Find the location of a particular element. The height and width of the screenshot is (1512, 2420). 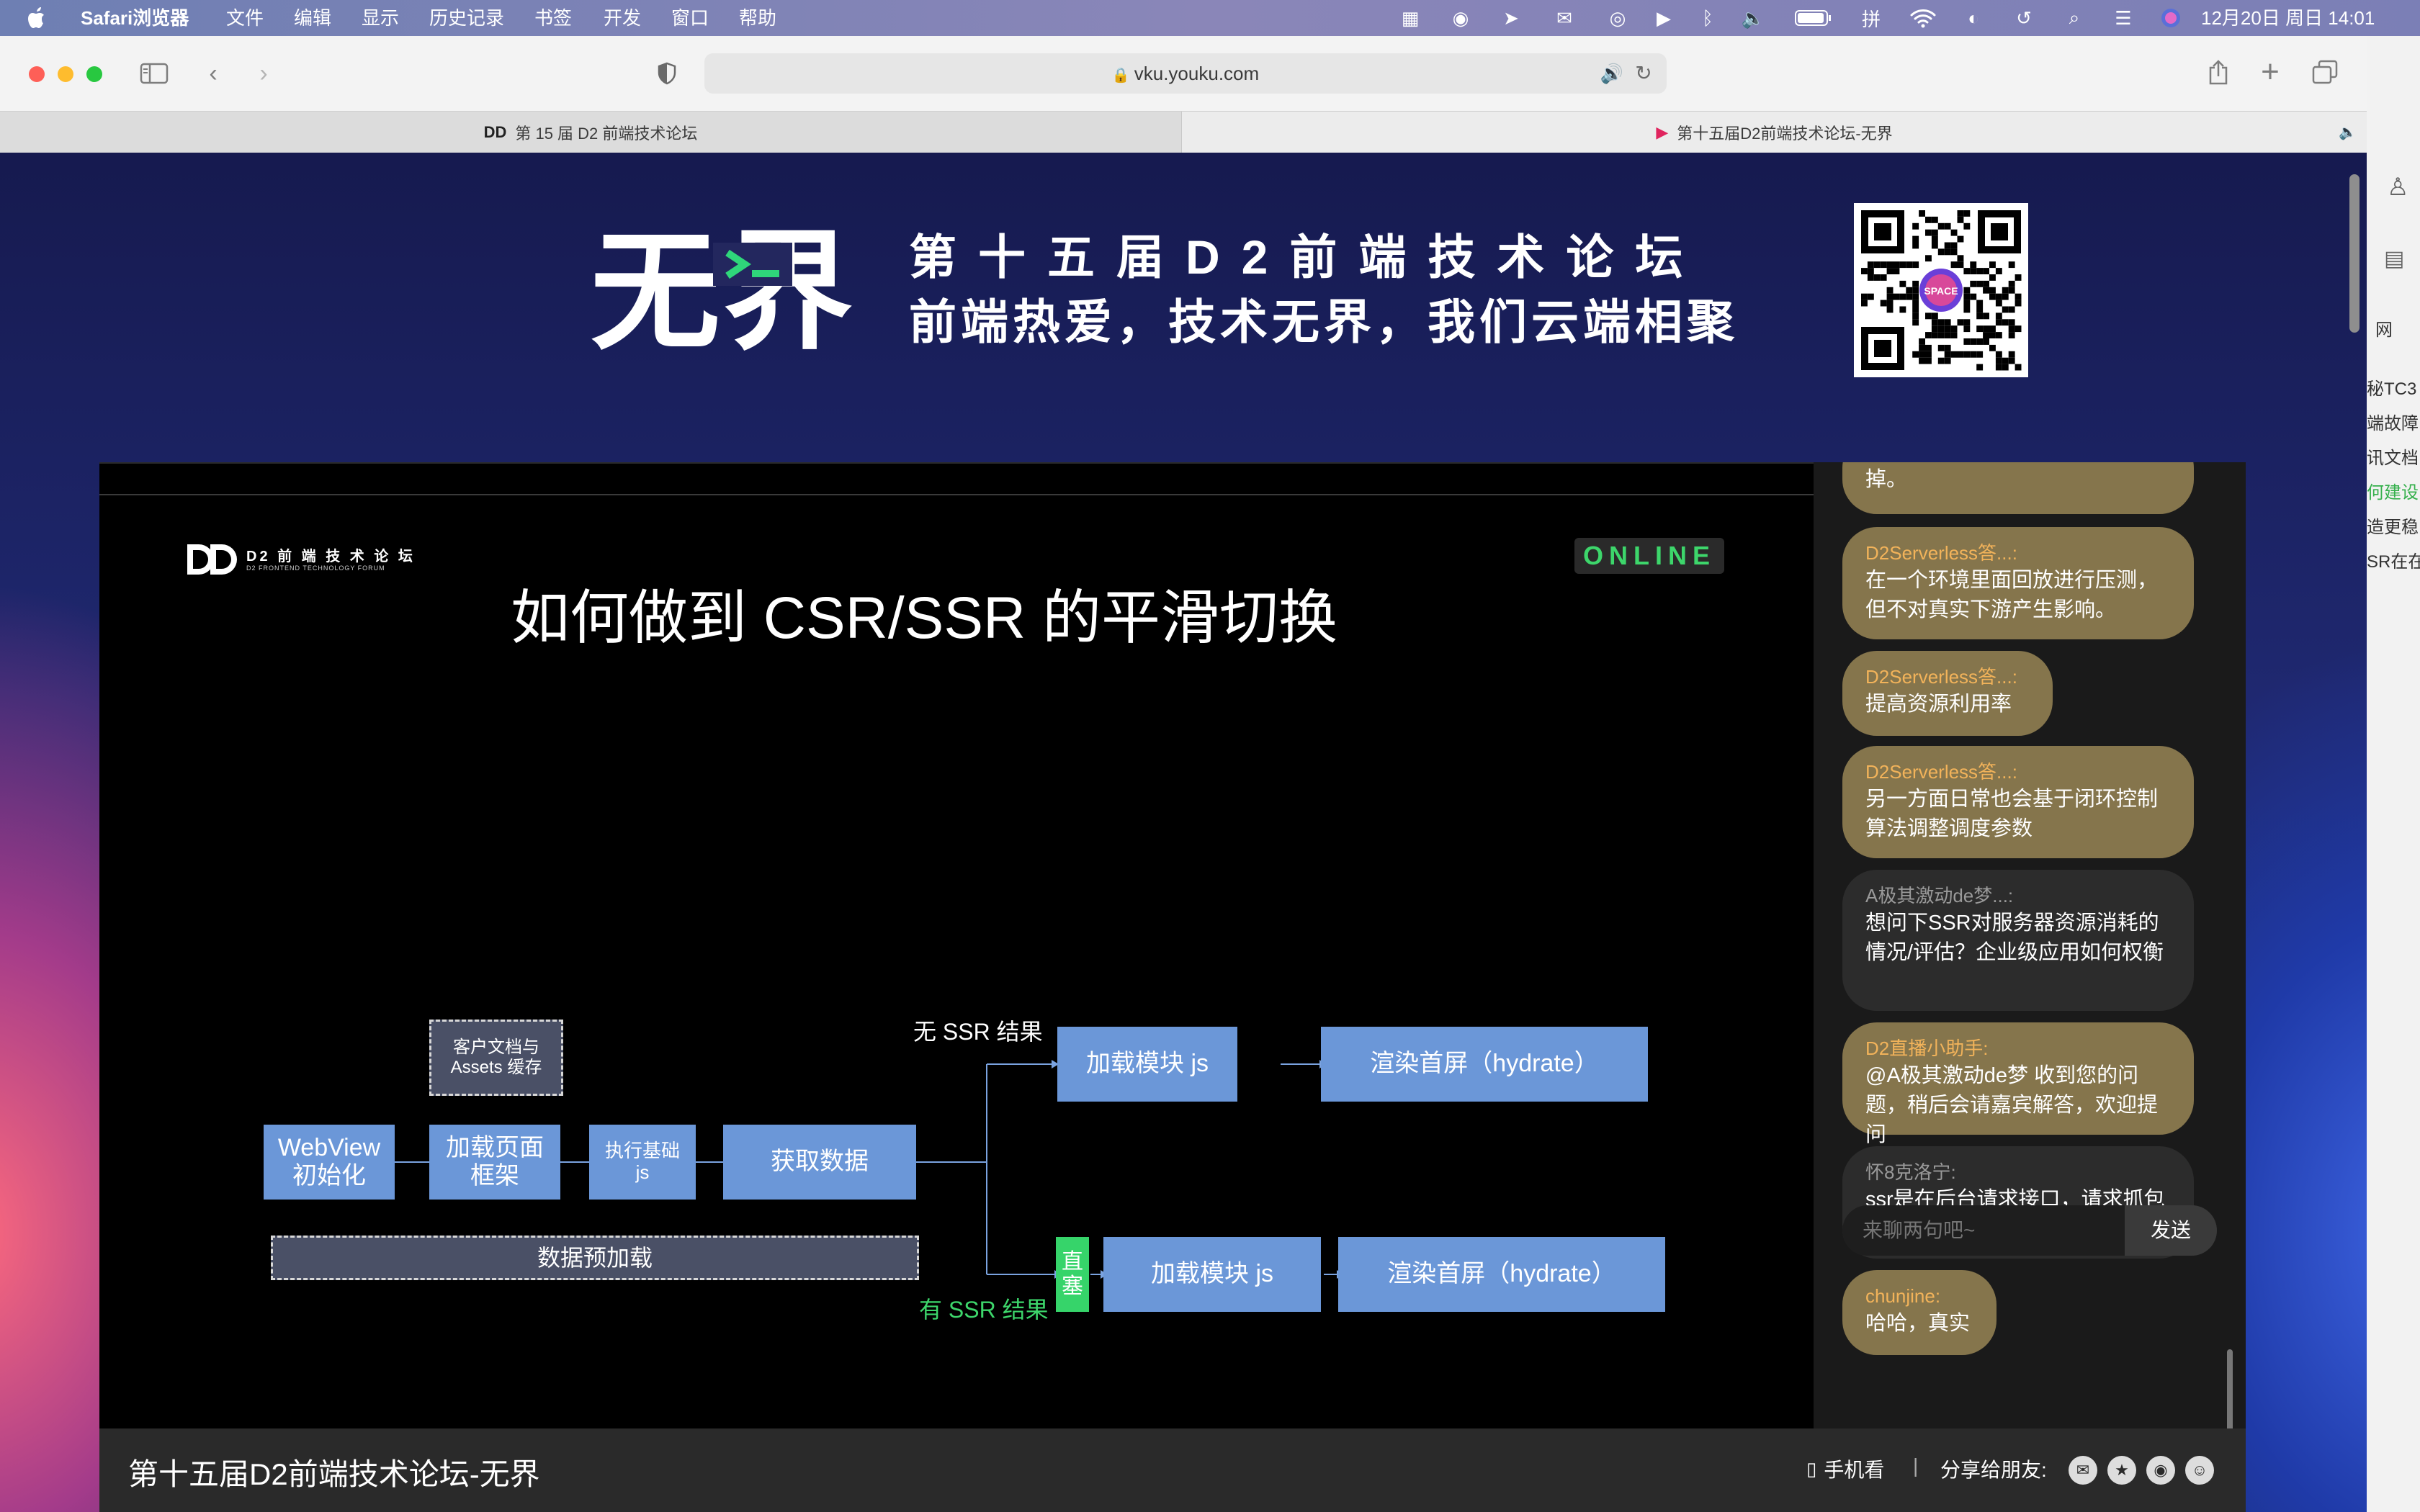

compass-status-icon: ◉ is located at coordinates (1461, 18).